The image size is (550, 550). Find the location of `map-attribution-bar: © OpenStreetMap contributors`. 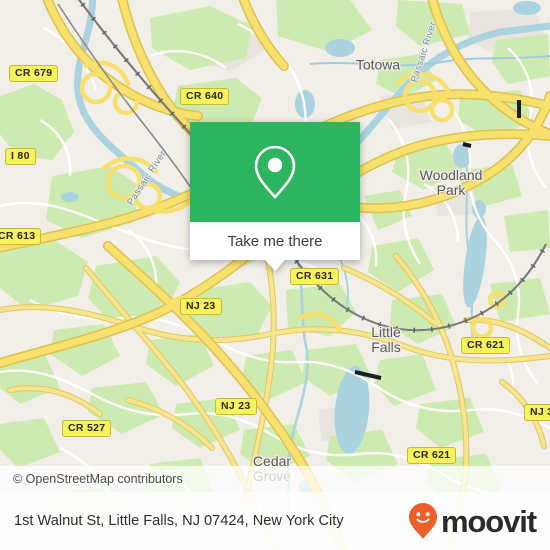

map-attribution-bar: © OpenStreetMap contributors is located at coordinates (275, 479).